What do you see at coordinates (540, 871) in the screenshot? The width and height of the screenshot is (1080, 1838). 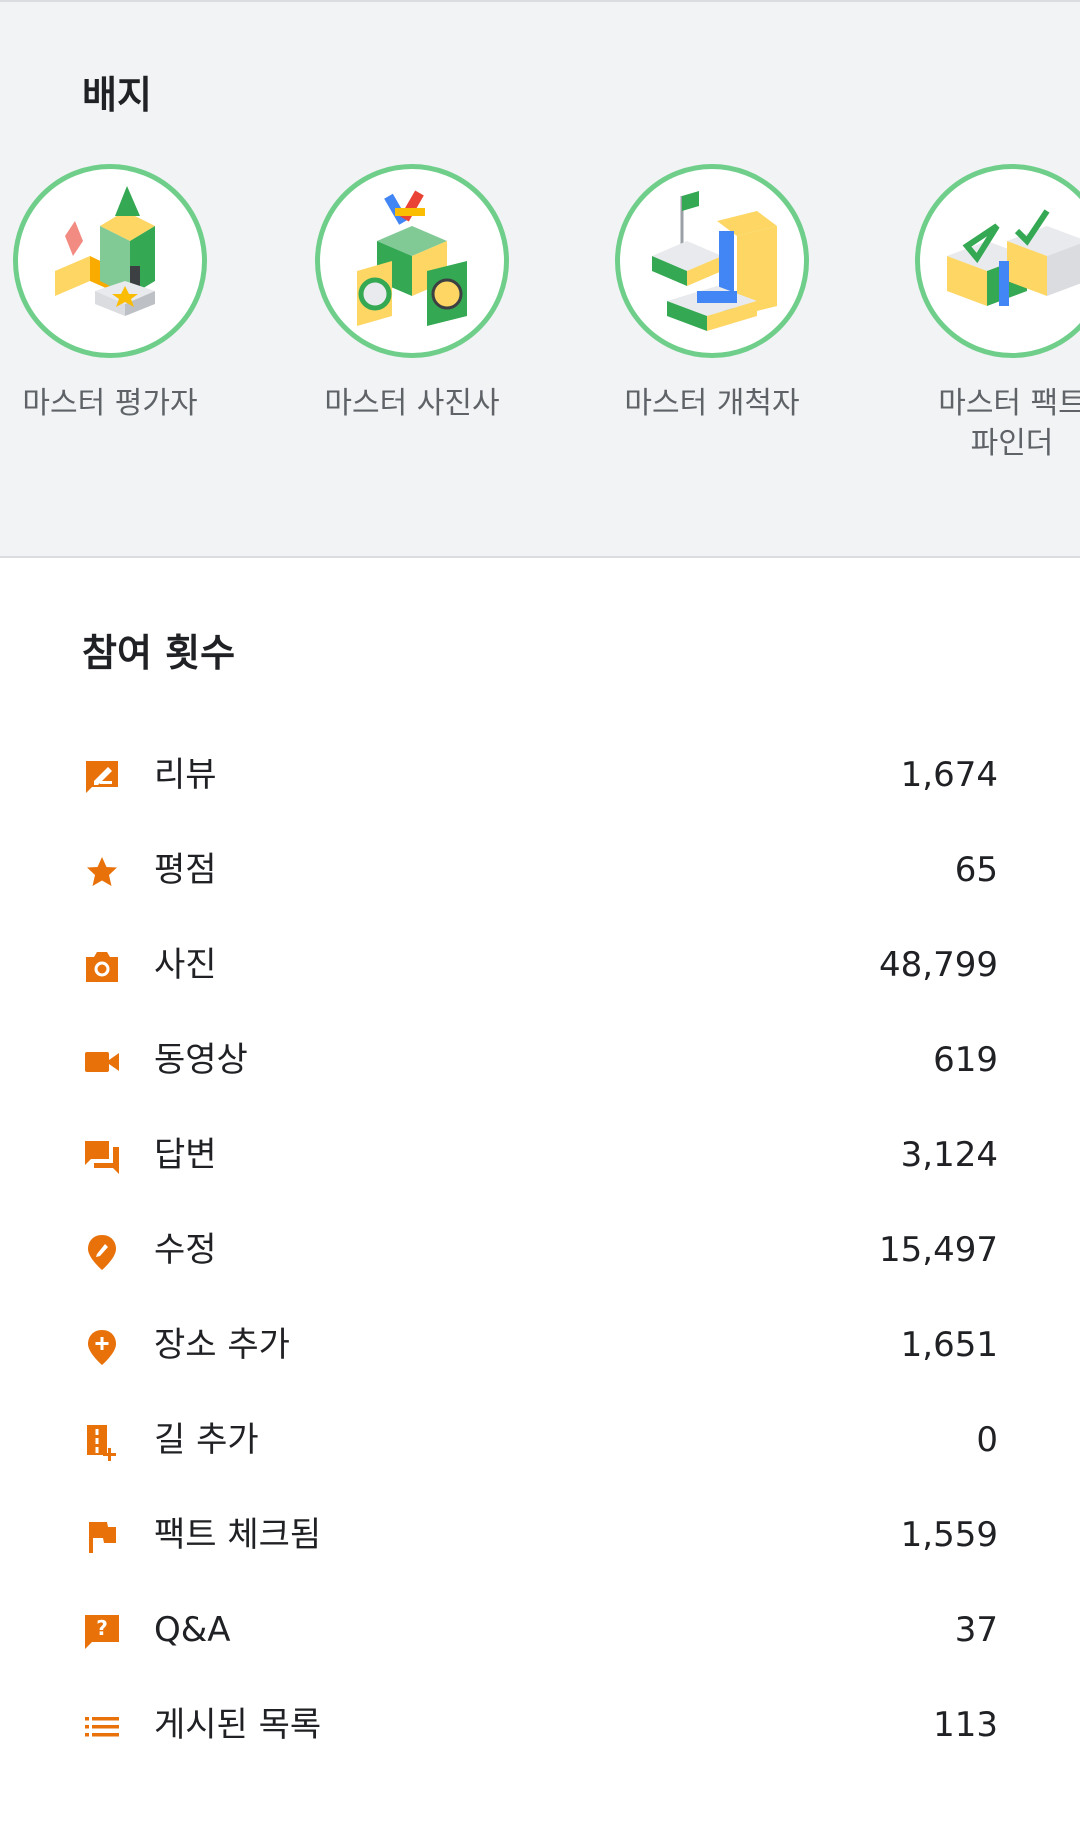 I see `contribution-row-ratings: 평점 65` at bounding box center [540, 871].